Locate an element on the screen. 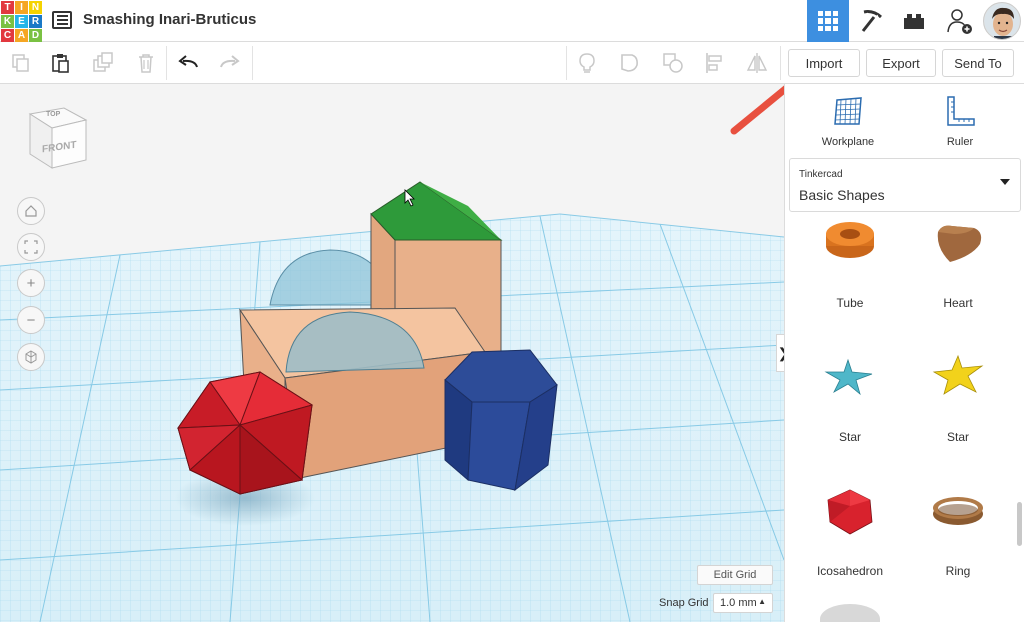  tinkercad-logo: T I N K E R C A D is located at coordinates (21, 21).